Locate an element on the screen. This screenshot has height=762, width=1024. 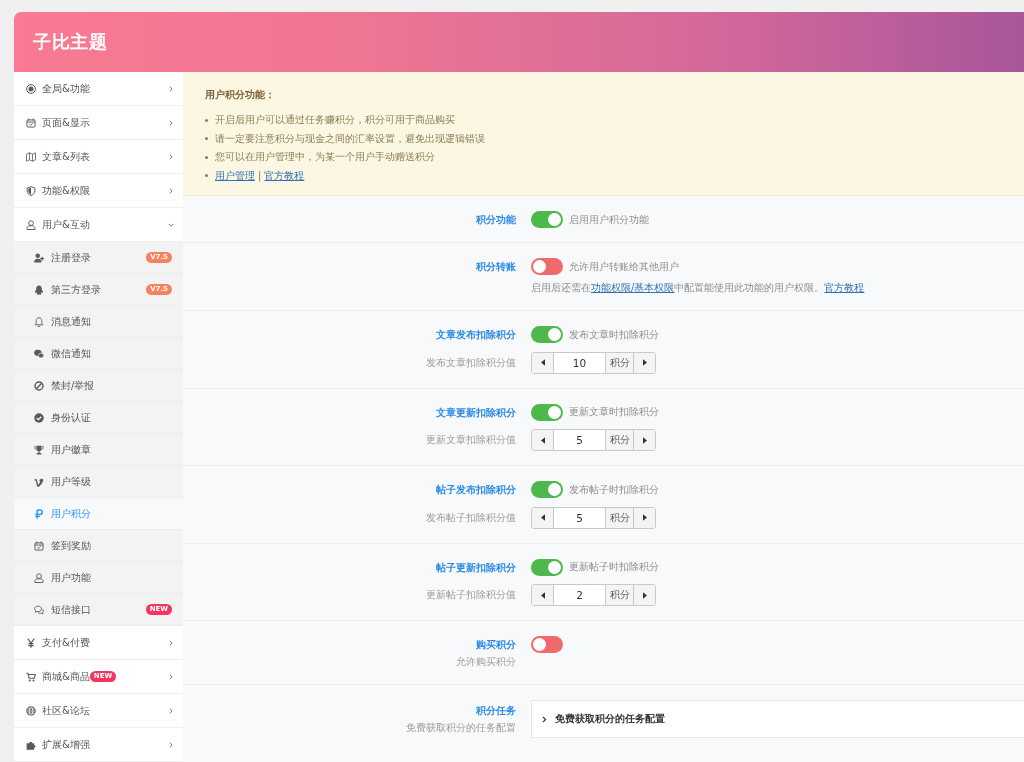
notice-text: 开启后用户可以通过任务赚积分，积分可用于商品购买 is located at coordinates (335, 120).